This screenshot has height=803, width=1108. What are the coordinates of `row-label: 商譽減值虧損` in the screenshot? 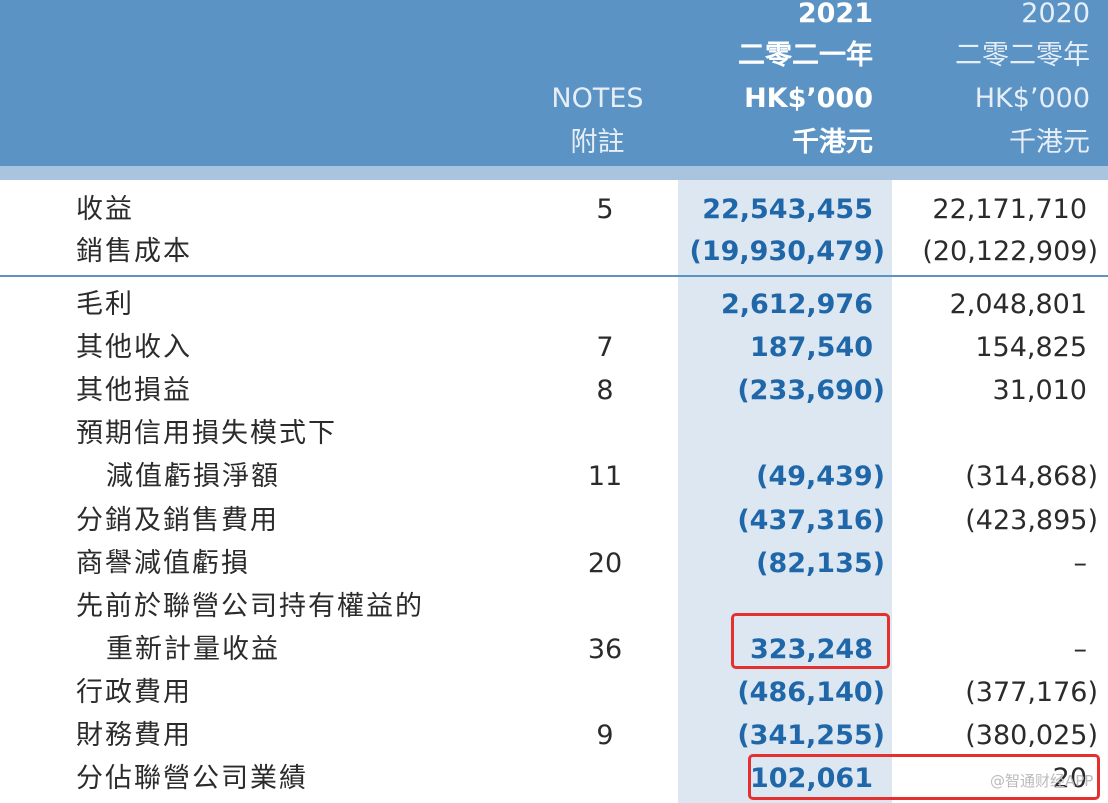 It's located at (163, 563).